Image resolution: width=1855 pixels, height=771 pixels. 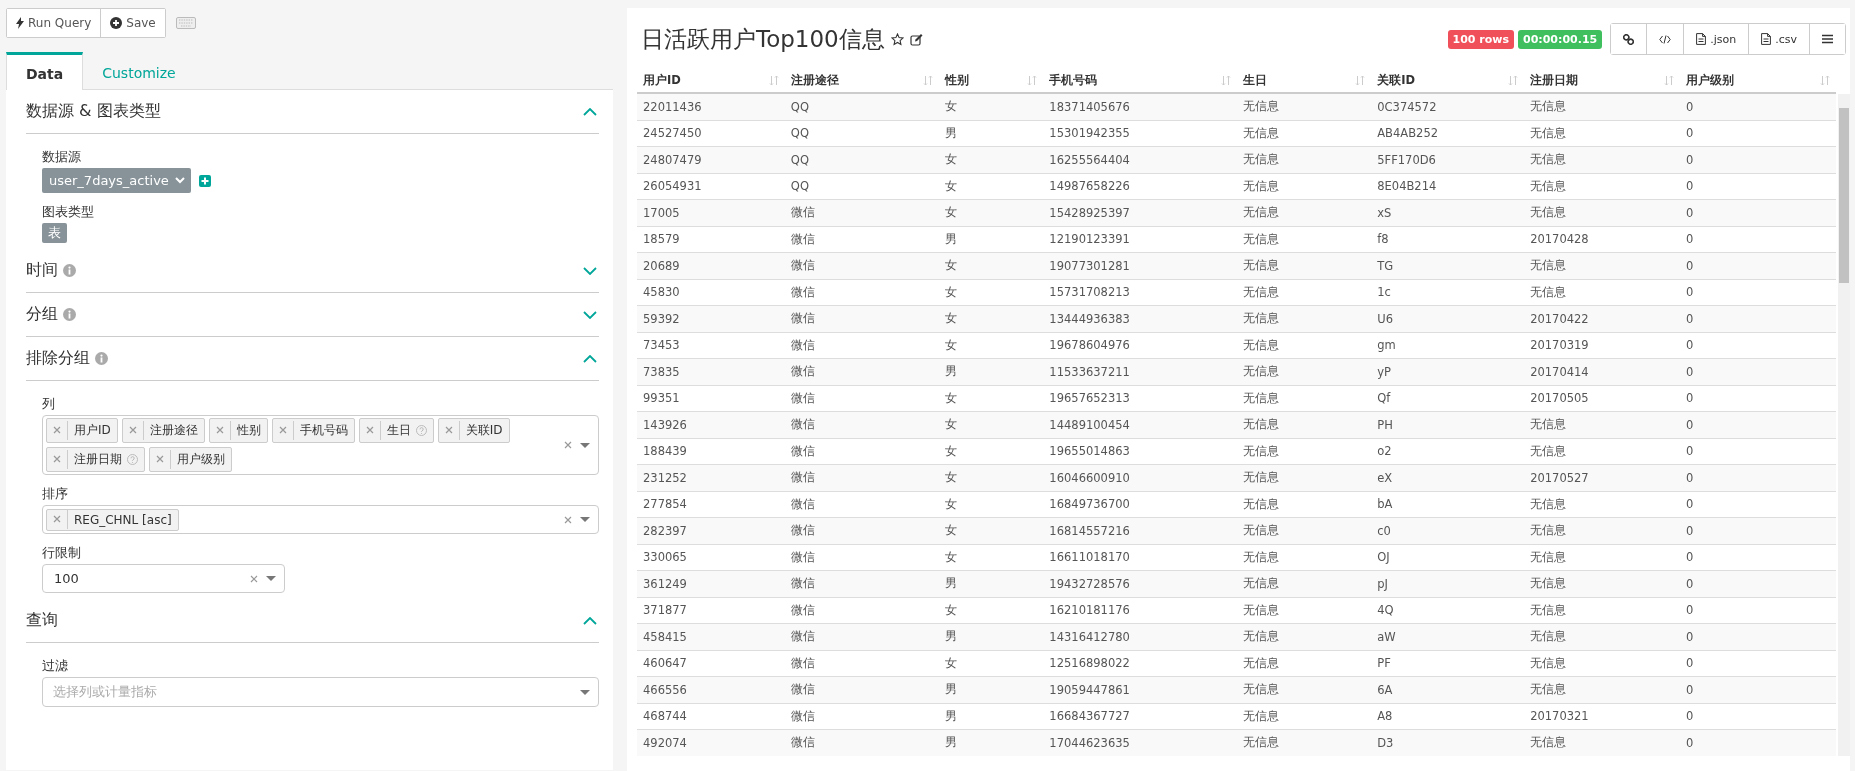 What do you see at coordinates (42, 620) in the screenshot?
I see `section-title: 查询` at bounding box center [42, 620].